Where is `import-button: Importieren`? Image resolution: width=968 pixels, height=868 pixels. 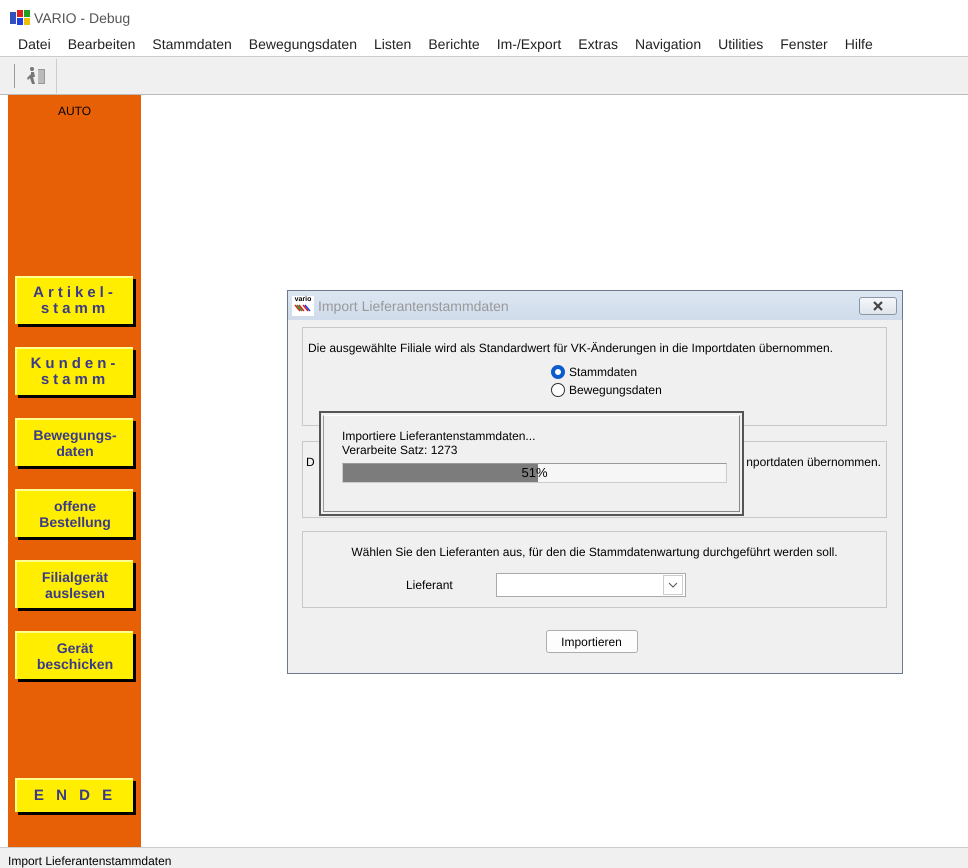
import-button: Importieren is located at coordinates (592, 641).